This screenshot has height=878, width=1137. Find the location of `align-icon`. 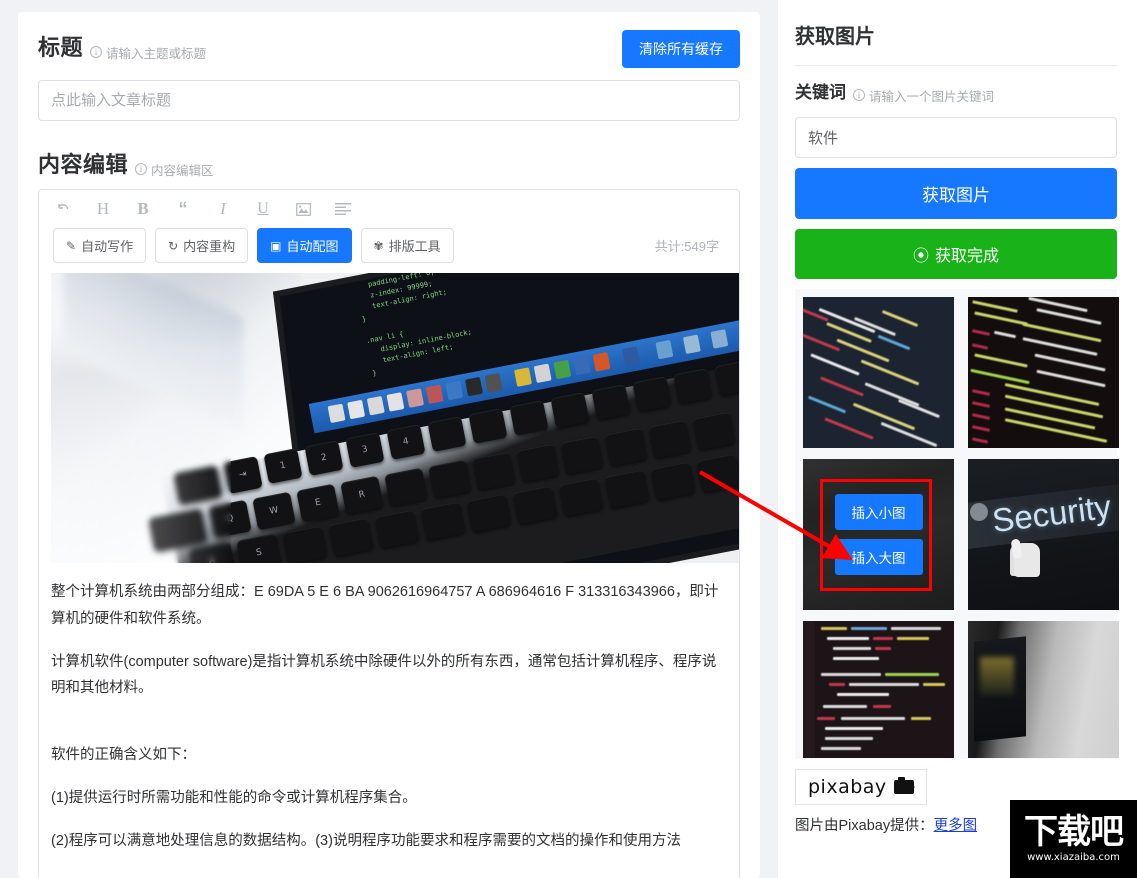

align-icon is located at coordinates (343, 209).